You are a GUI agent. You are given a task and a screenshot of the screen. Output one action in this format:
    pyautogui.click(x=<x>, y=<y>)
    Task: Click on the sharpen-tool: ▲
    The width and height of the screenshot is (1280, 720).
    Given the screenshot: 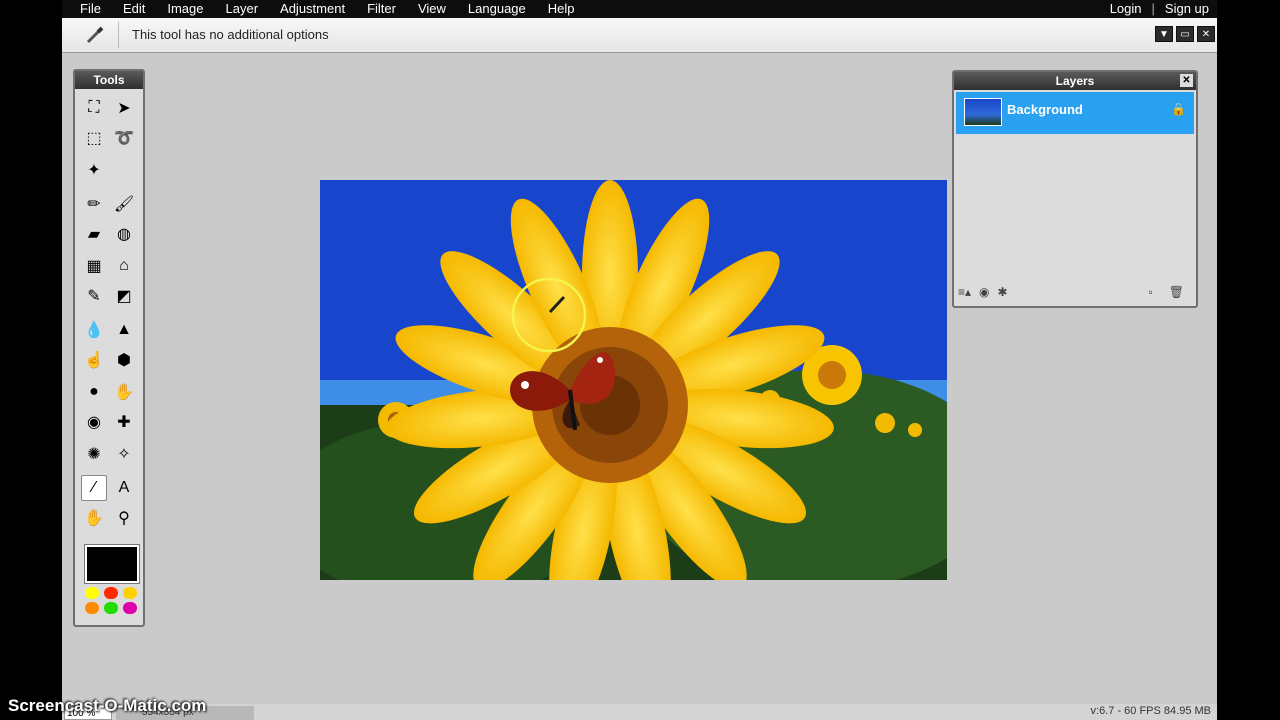 What is the action you would take?
    pyautogui.click(x=124, y=330)
    